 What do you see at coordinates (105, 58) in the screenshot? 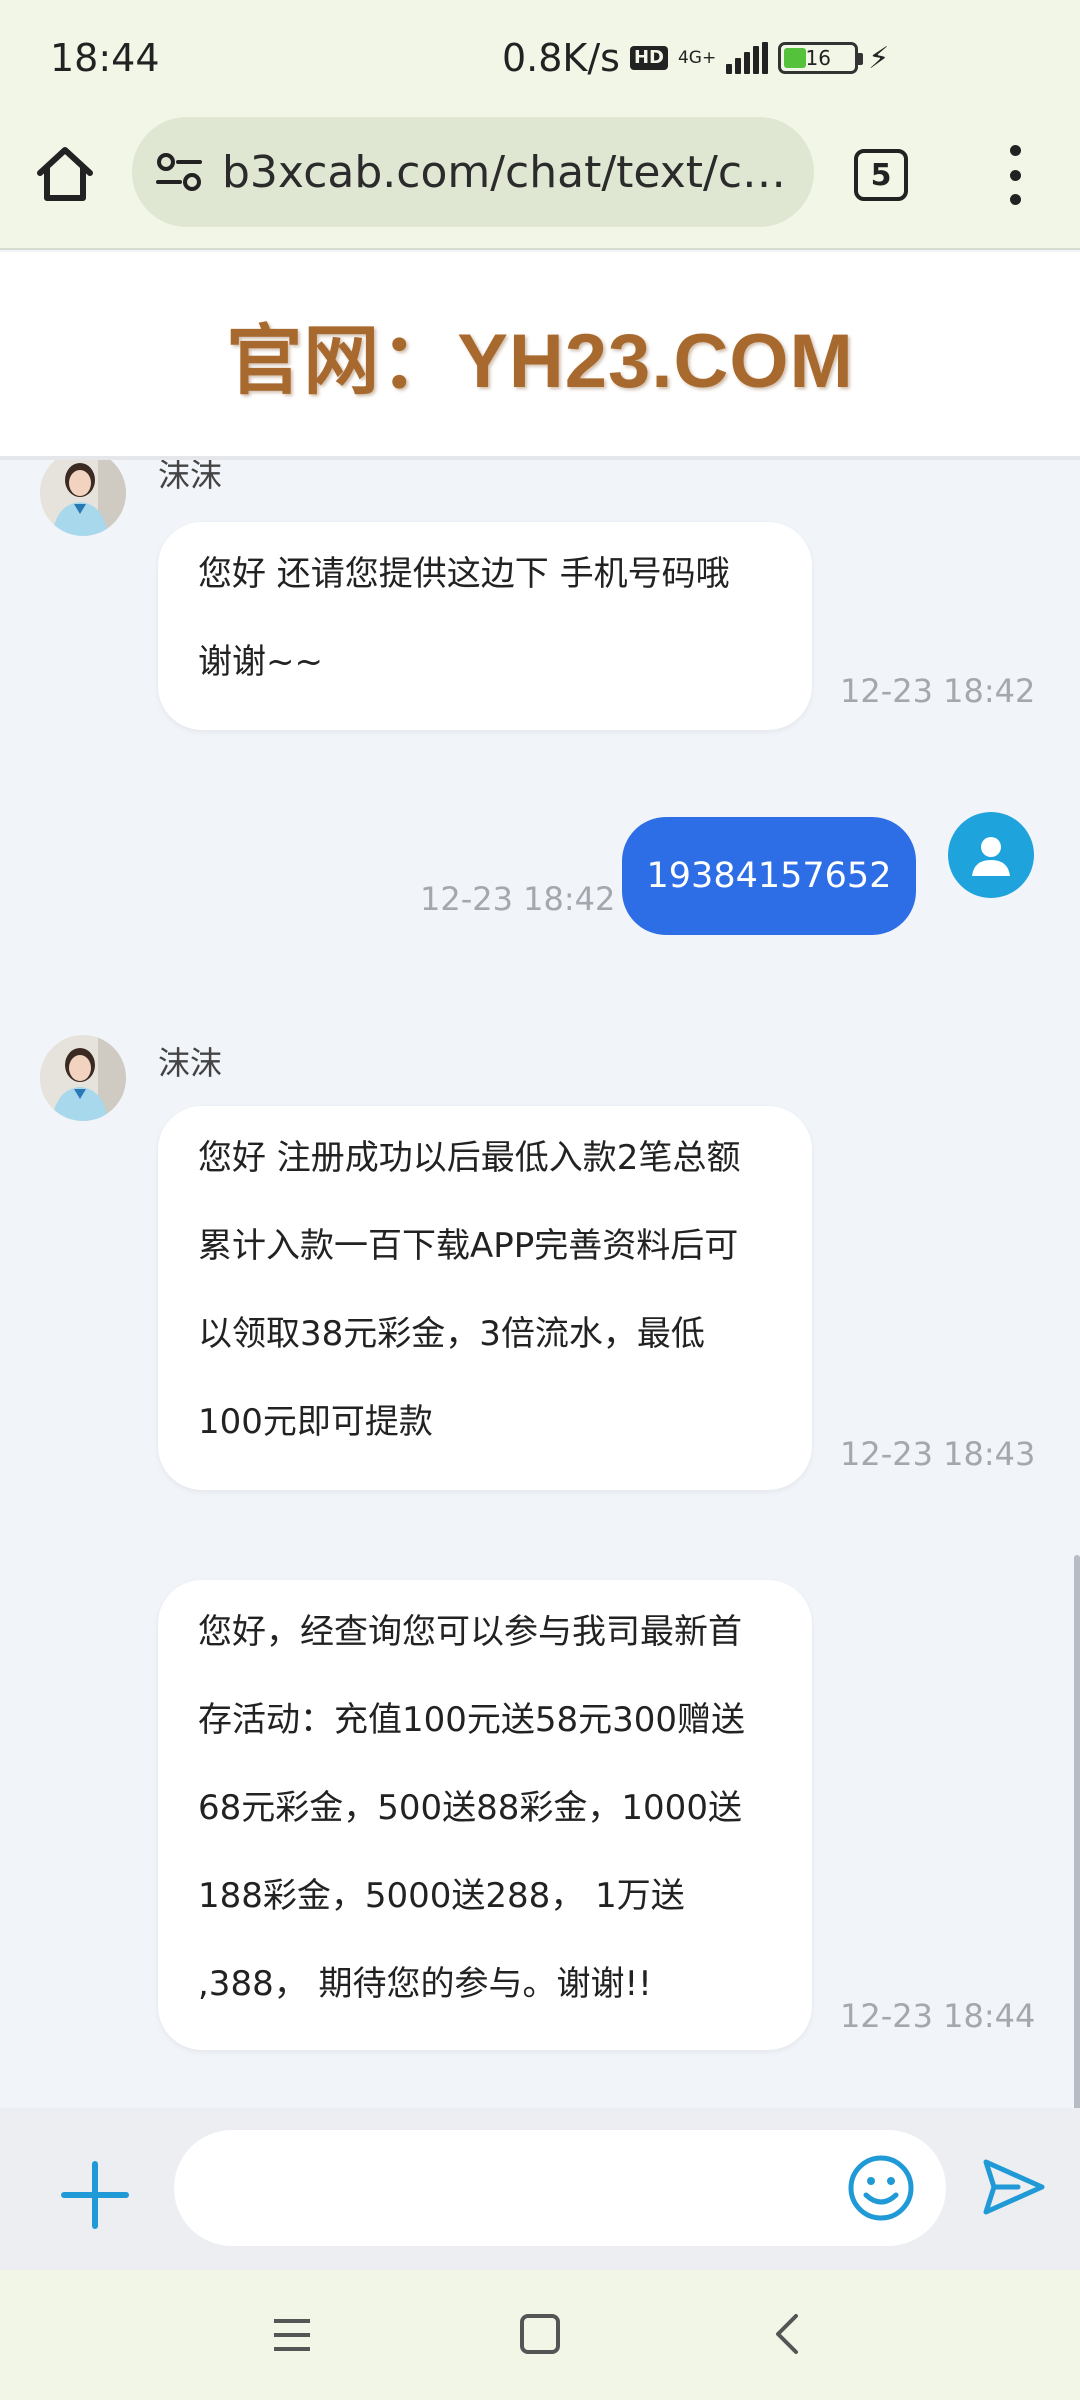
I see `status-time: 18:44` at bounding box center [105, 58].